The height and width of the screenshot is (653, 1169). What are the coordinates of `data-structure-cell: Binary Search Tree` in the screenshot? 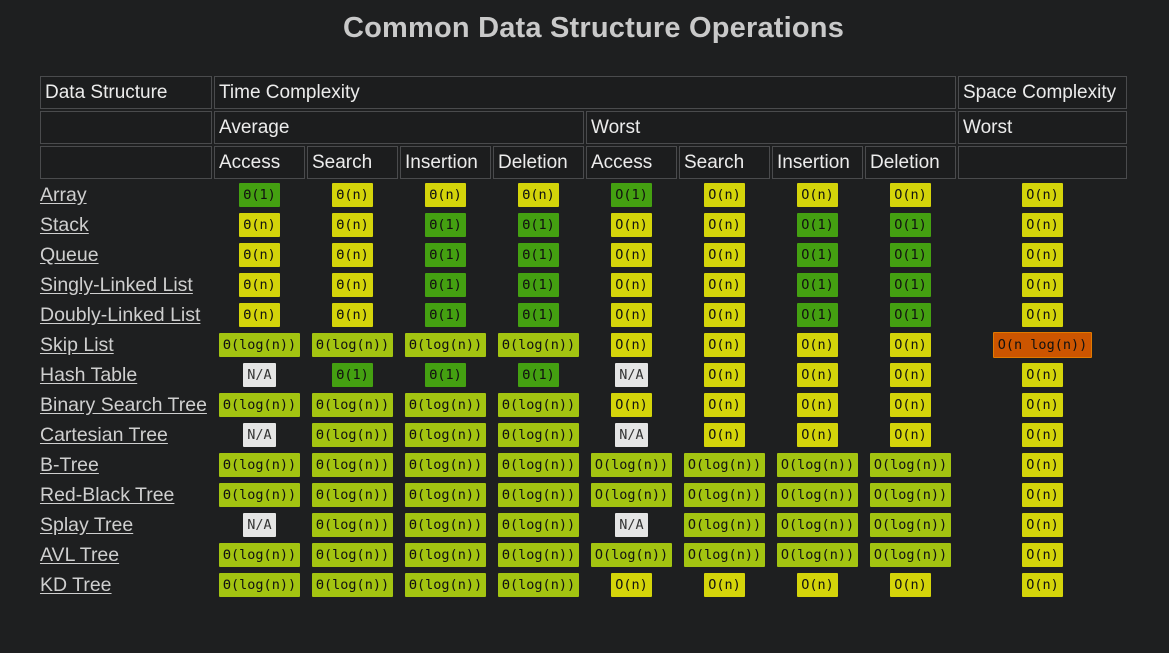 It's located at (126, 405).